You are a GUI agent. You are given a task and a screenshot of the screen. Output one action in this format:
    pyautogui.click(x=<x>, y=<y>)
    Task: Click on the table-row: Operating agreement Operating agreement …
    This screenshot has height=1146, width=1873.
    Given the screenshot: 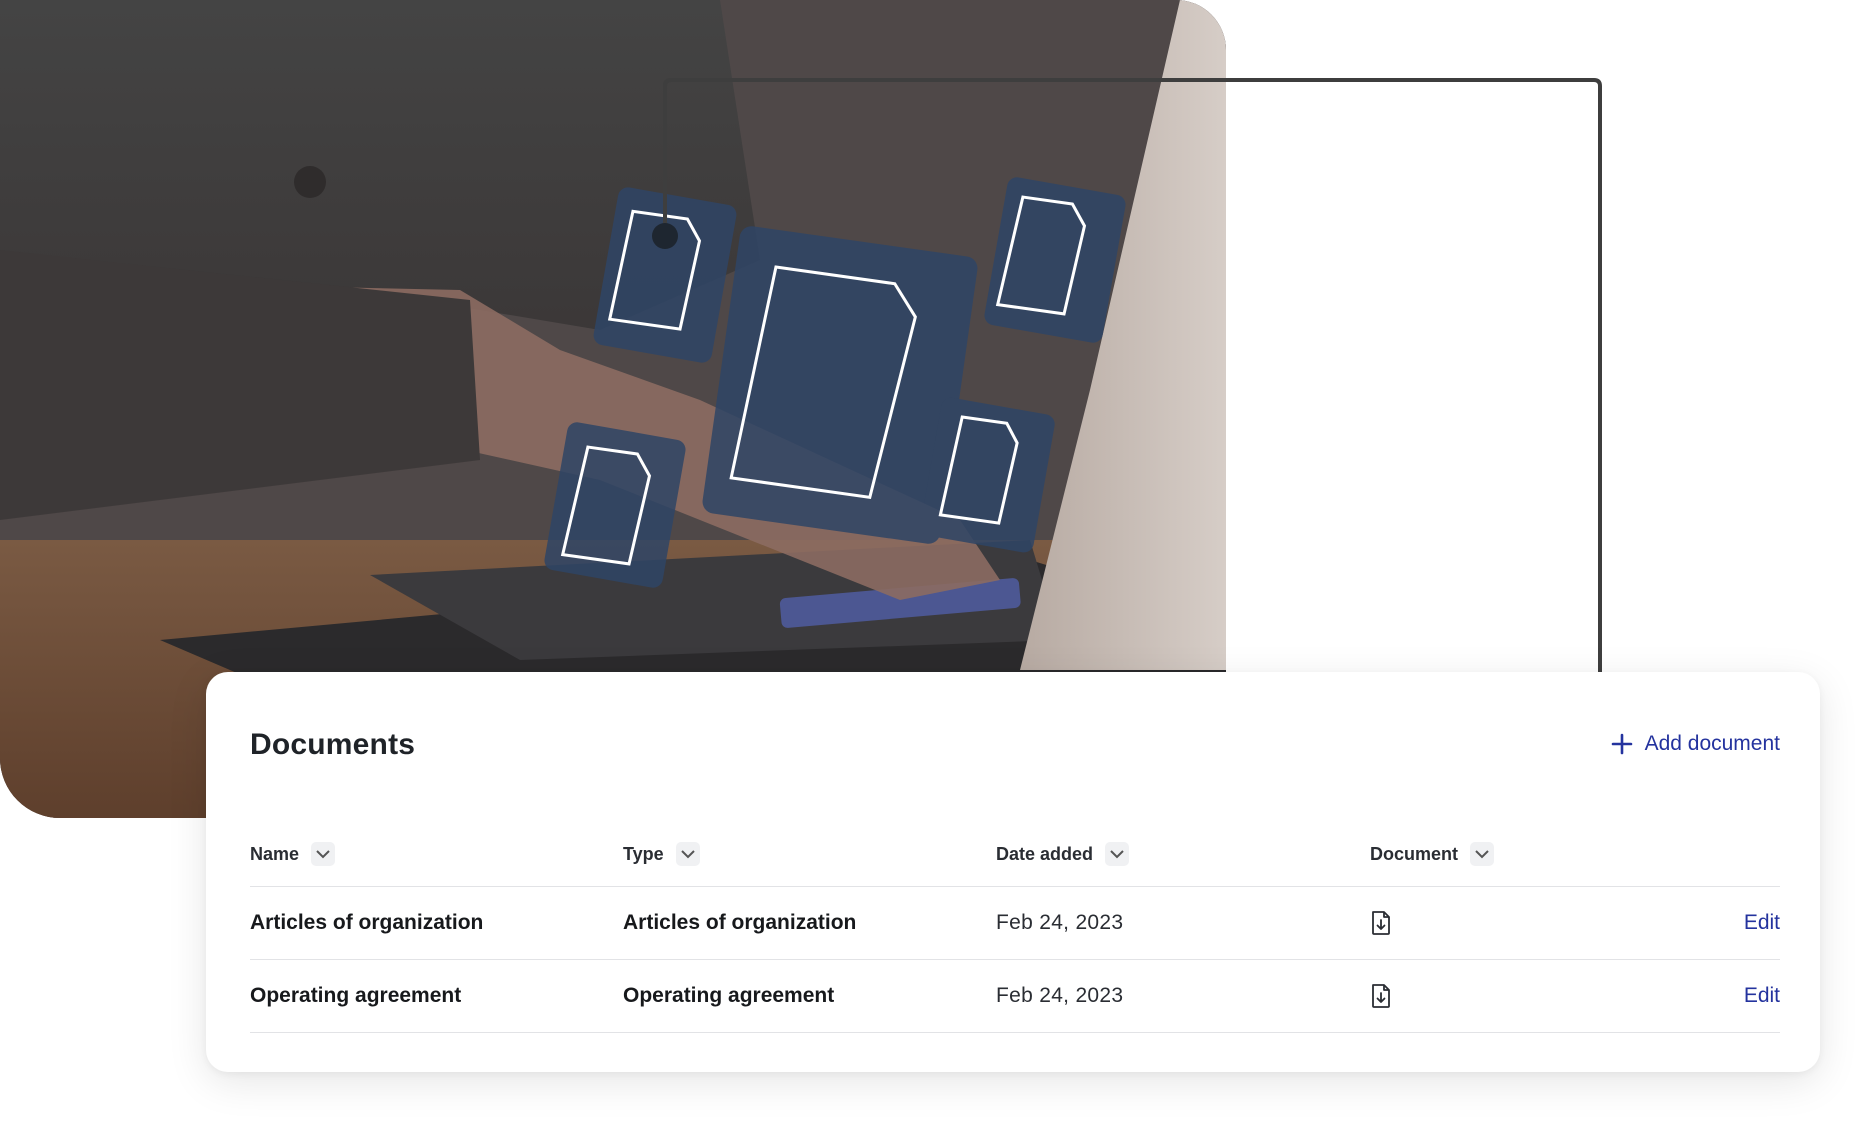 What is the action you would take?
    pyautogui.click(x=1015, y=996)
    